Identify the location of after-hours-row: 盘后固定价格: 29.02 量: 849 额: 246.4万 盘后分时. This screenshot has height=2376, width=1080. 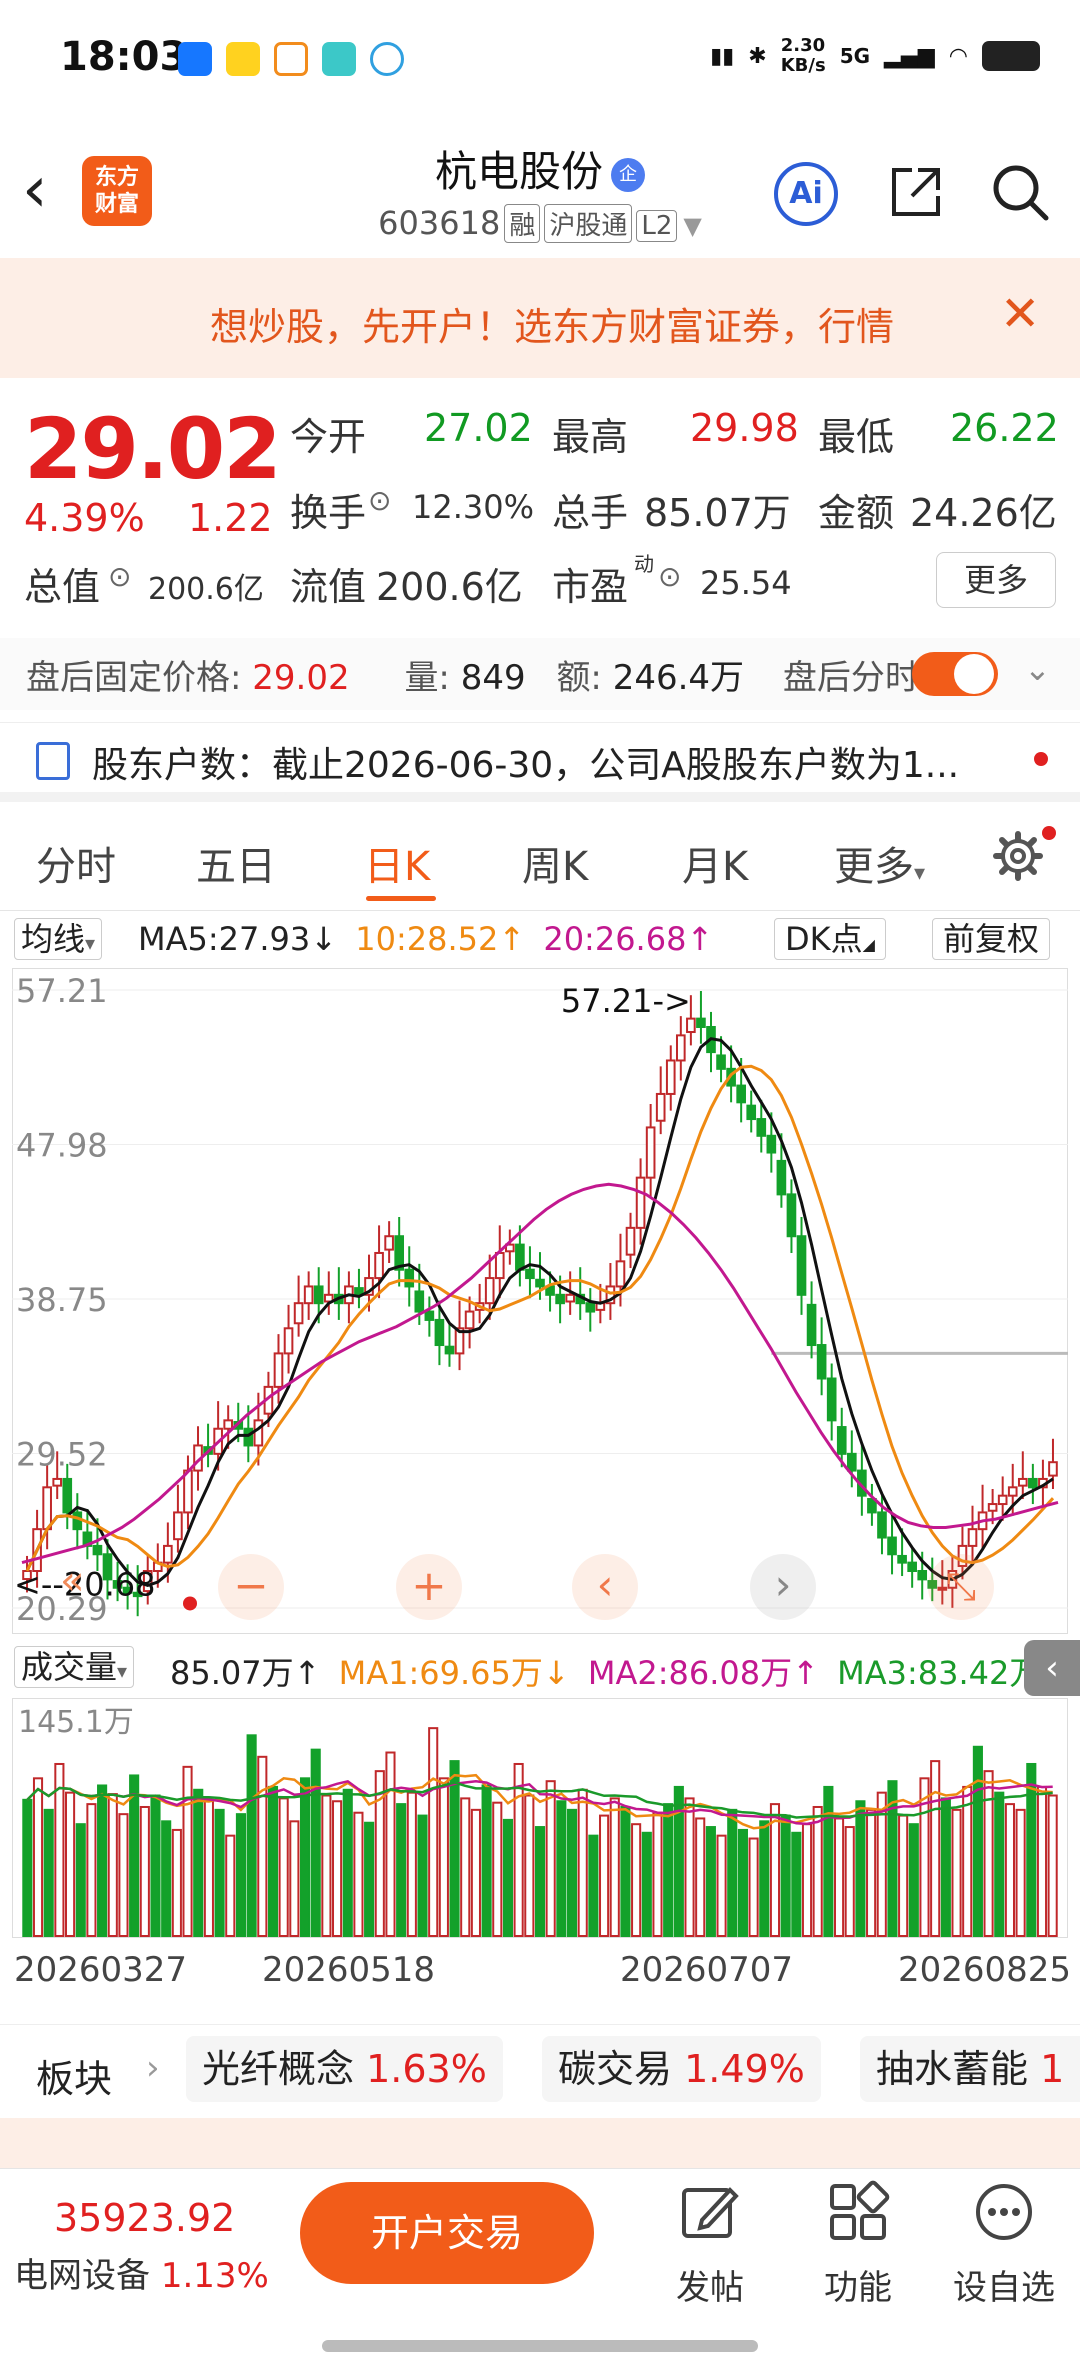
(472, 674).